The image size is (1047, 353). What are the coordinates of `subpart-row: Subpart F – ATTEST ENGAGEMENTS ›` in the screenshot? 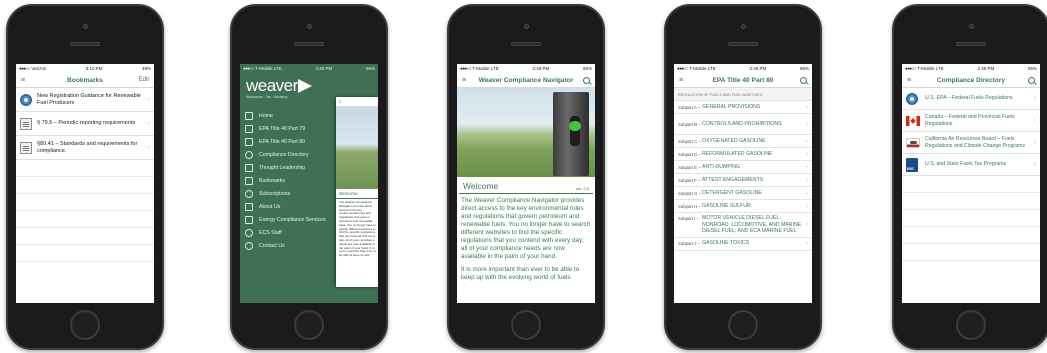 It's located at (743, 180).